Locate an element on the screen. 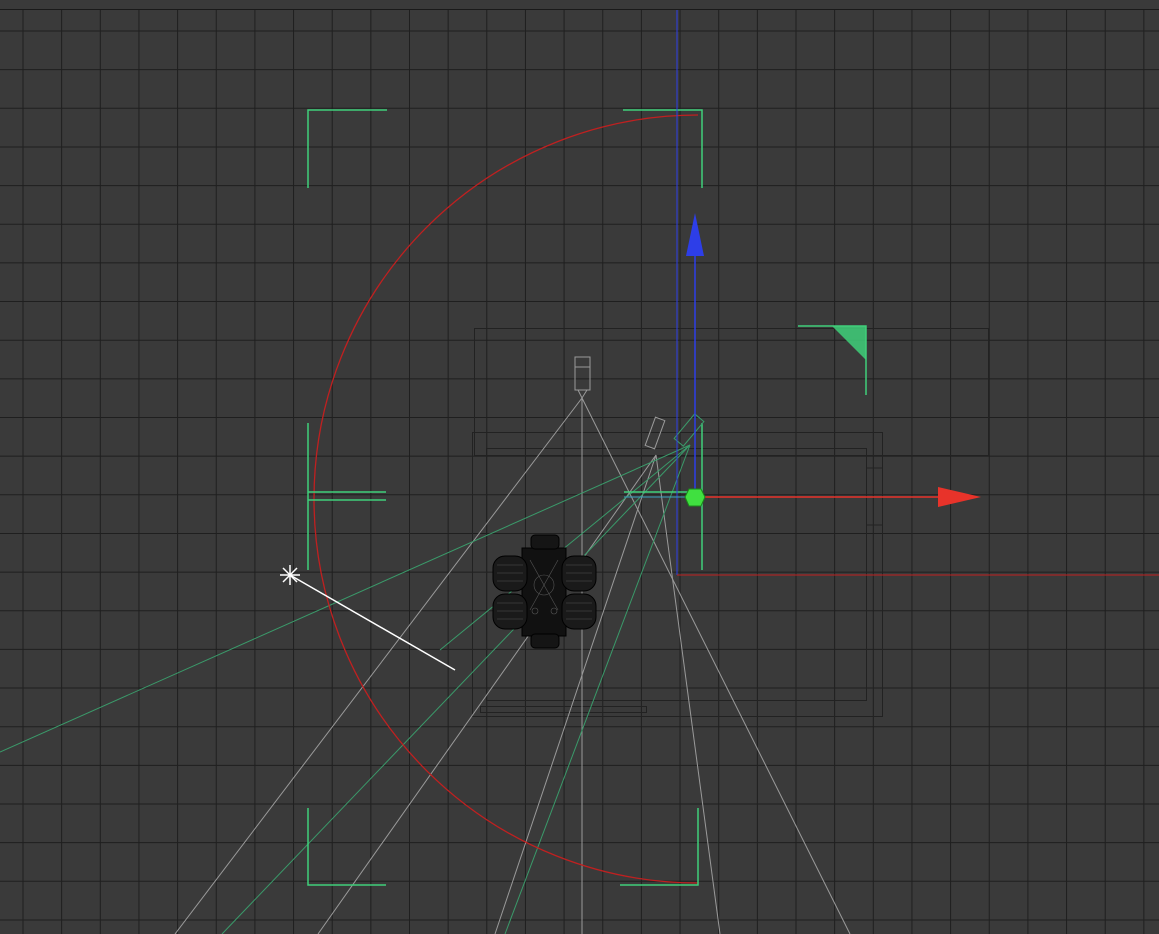 The width and height of the screenshot is (1159, 934). upper-box is located at coordinates (731, 392).